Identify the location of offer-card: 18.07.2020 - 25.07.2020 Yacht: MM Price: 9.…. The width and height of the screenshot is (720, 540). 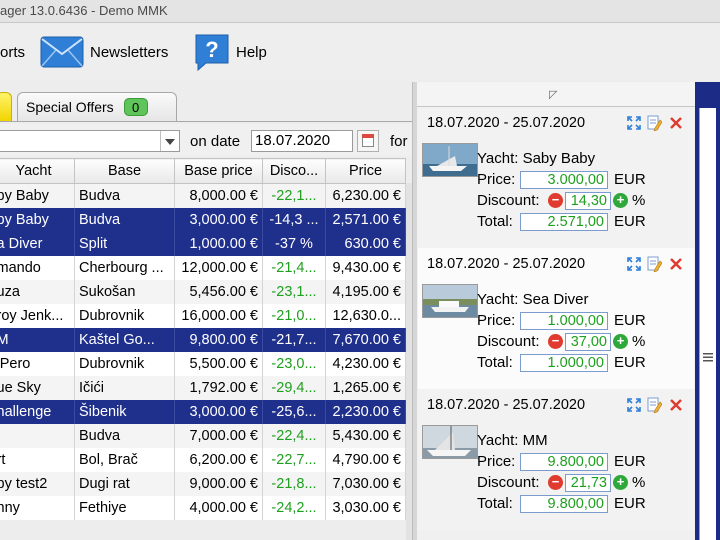
(556, 459).